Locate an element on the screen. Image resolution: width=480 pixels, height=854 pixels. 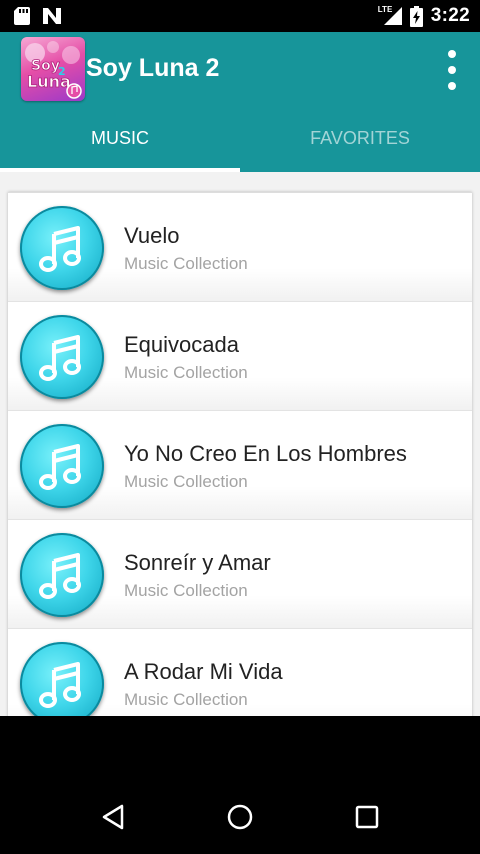
empty-area is located at coordinates (240, 748).